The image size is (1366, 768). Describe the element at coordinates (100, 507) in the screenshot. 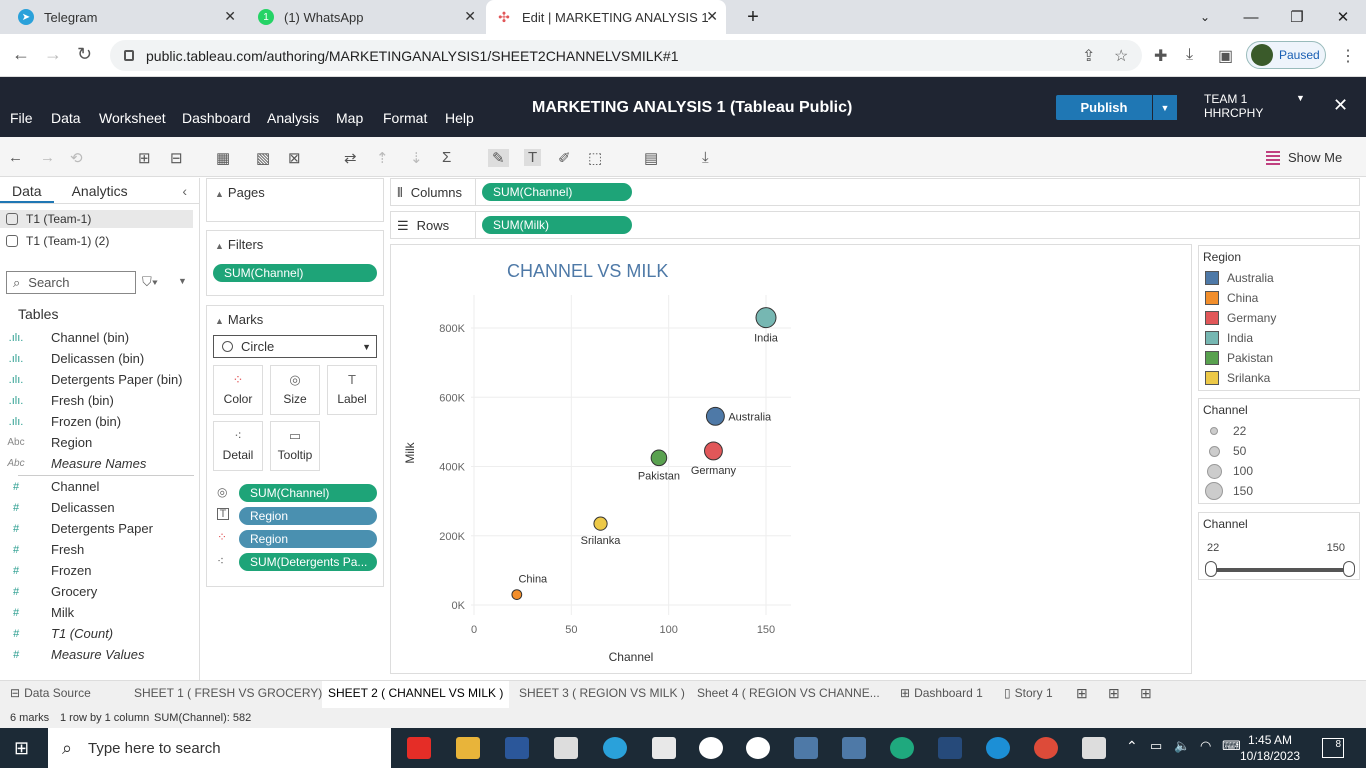

I see `field-item: # Delicassen` at that location.